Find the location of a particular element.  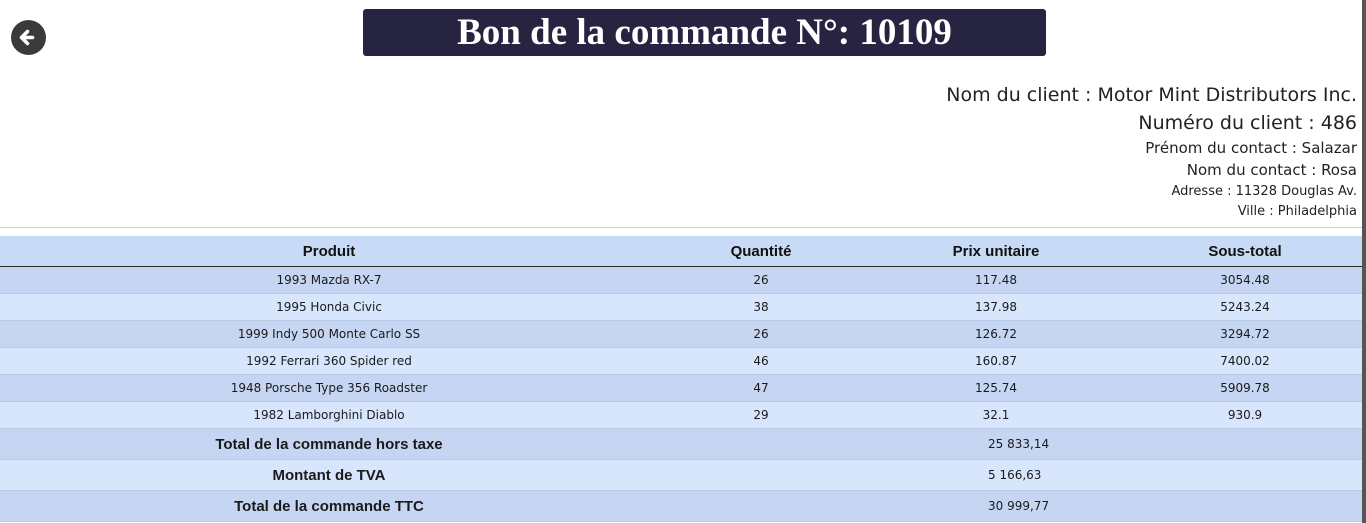

vat-amount-label: Montant de TVA is located at coordinates (329, 475).